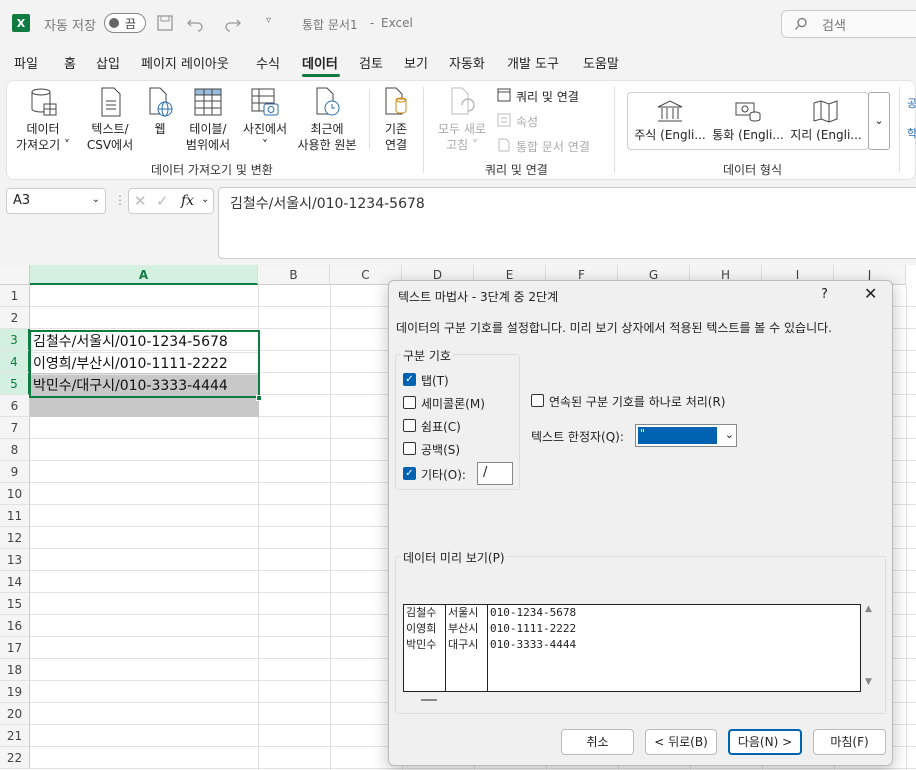  Describe the element at coordinates (429, 700) in the screenshot. I see `horizontal-scrollbar-thumb` at that location.